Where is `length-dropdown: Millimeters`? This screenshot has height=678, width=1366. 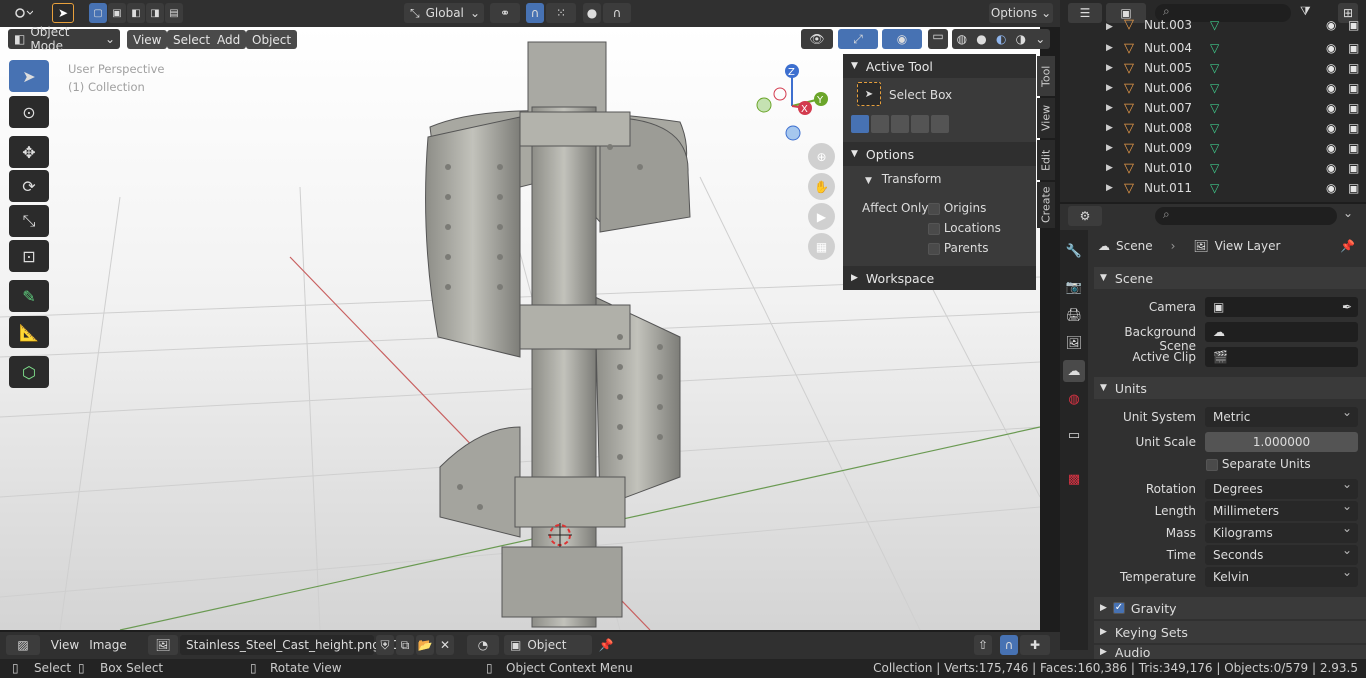
length-dropdown: Millimeters is located at coordinates (1281, 510).